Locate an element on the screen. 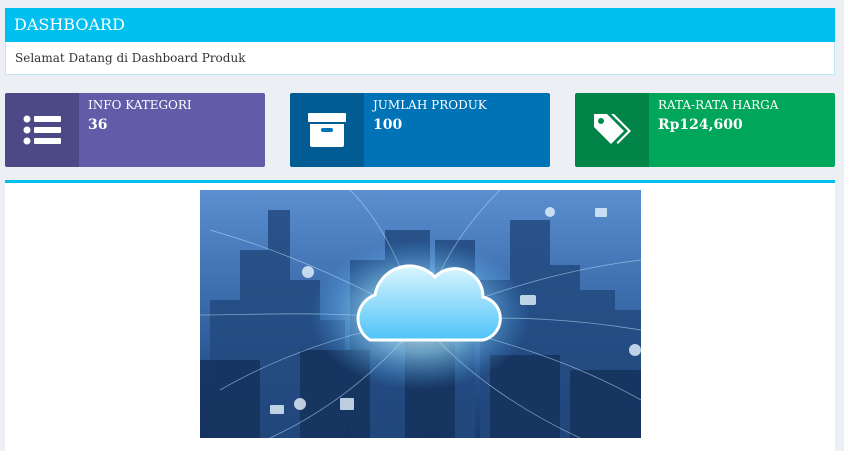  rata-rata-harga-value: Rp124,600 is located at coordinates (700, 125).